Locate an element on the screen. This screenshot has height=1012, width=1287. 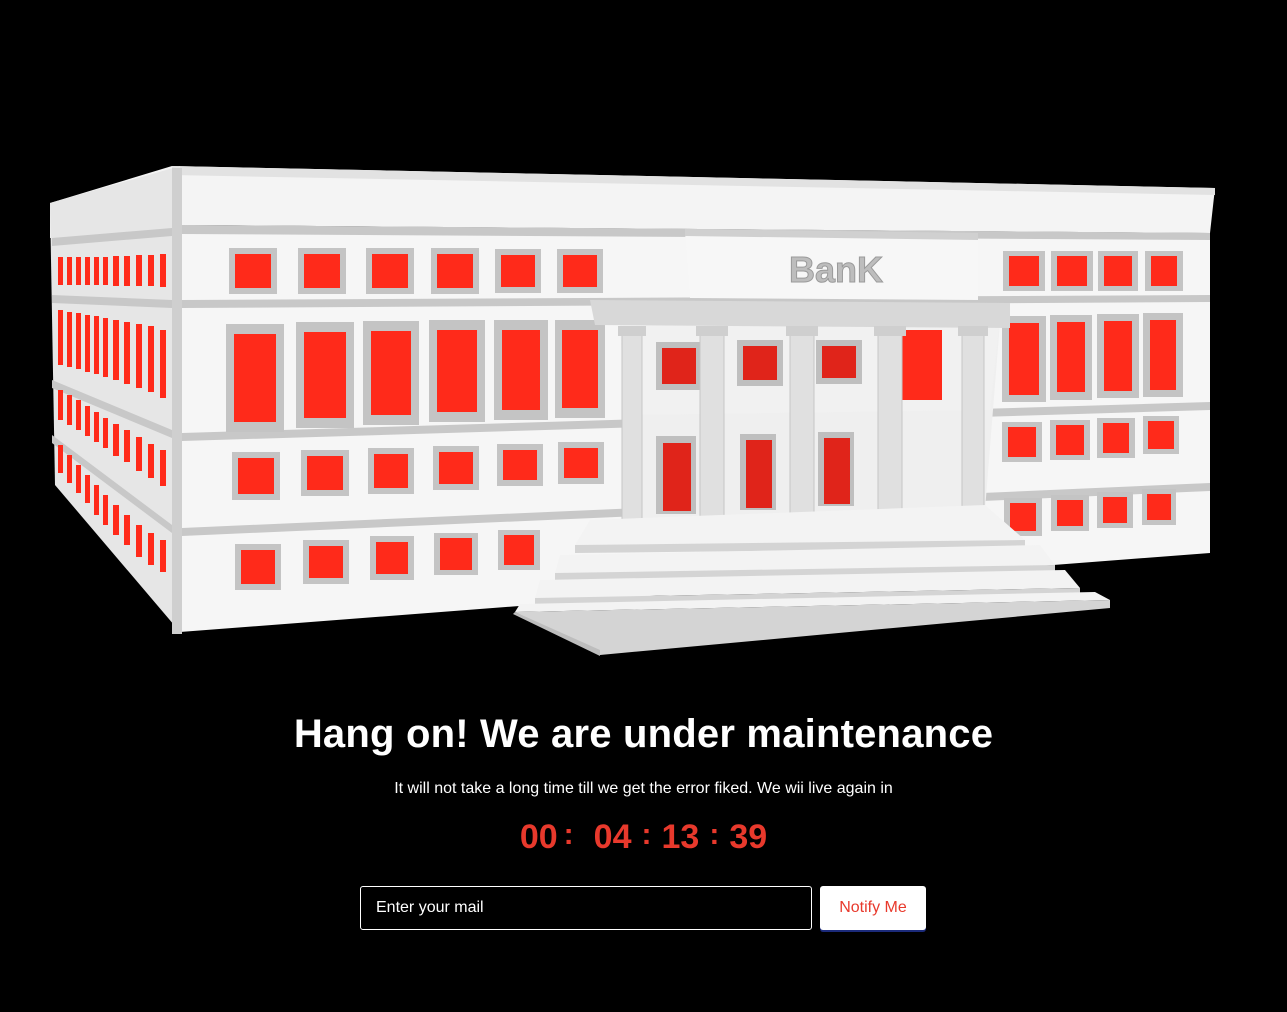
countdown-hours: 04 is located at coordinates (612, 837).